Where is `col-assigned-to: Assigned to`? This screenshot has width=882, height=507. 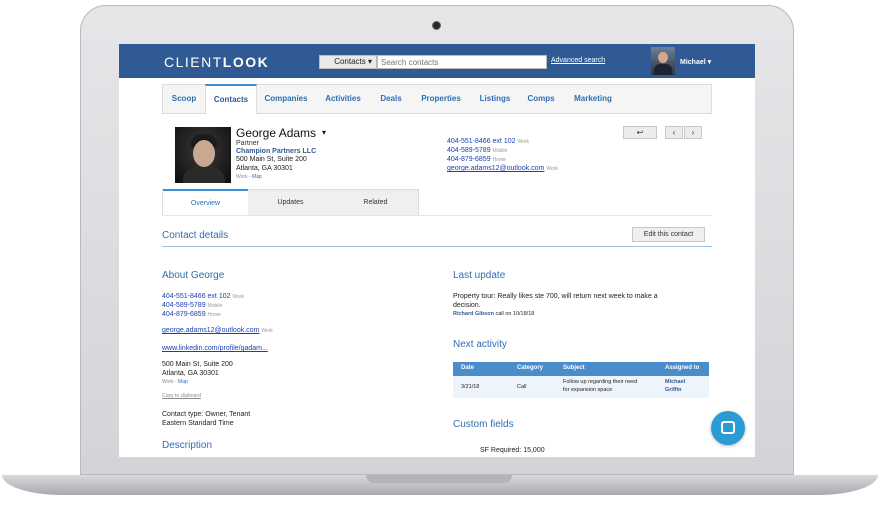
col-assigned-to: Assigned to is located at coordinates (682, 368).